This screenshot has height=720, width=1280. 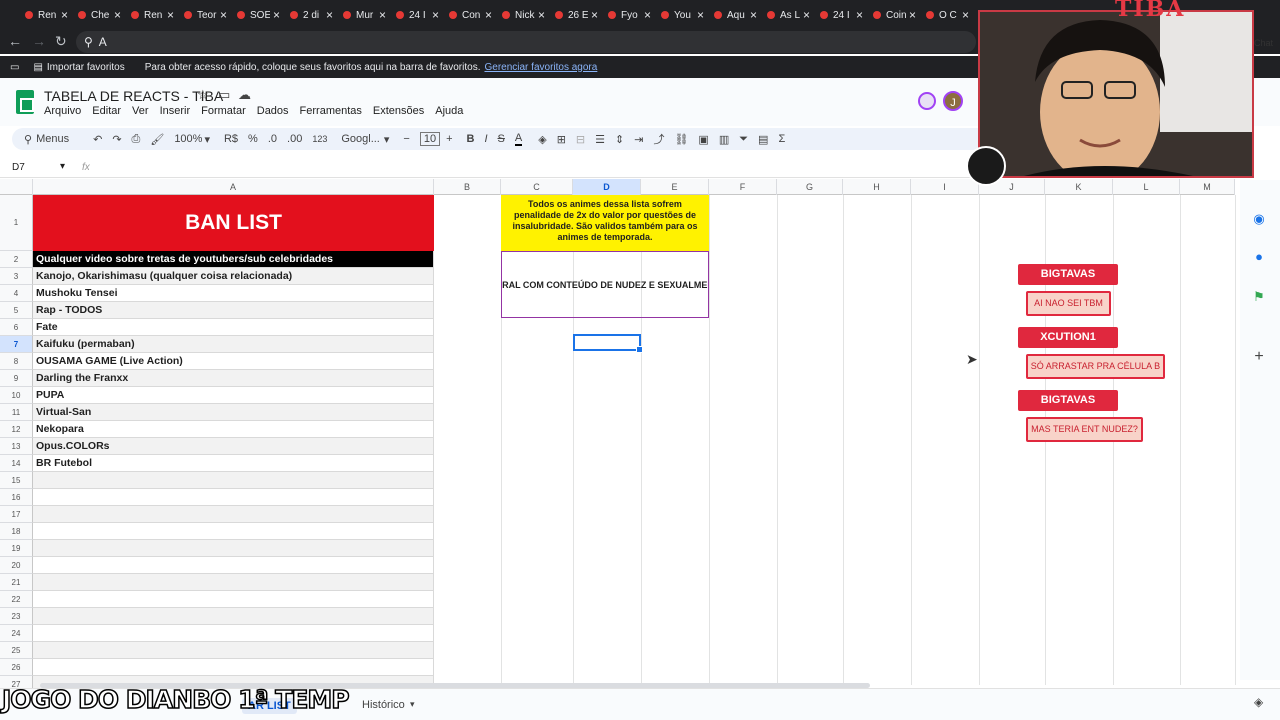 What do you see at coordinates (16, 616) in the screenshot?
I see `row-header-23: 23` at bounding box center [16, 616].